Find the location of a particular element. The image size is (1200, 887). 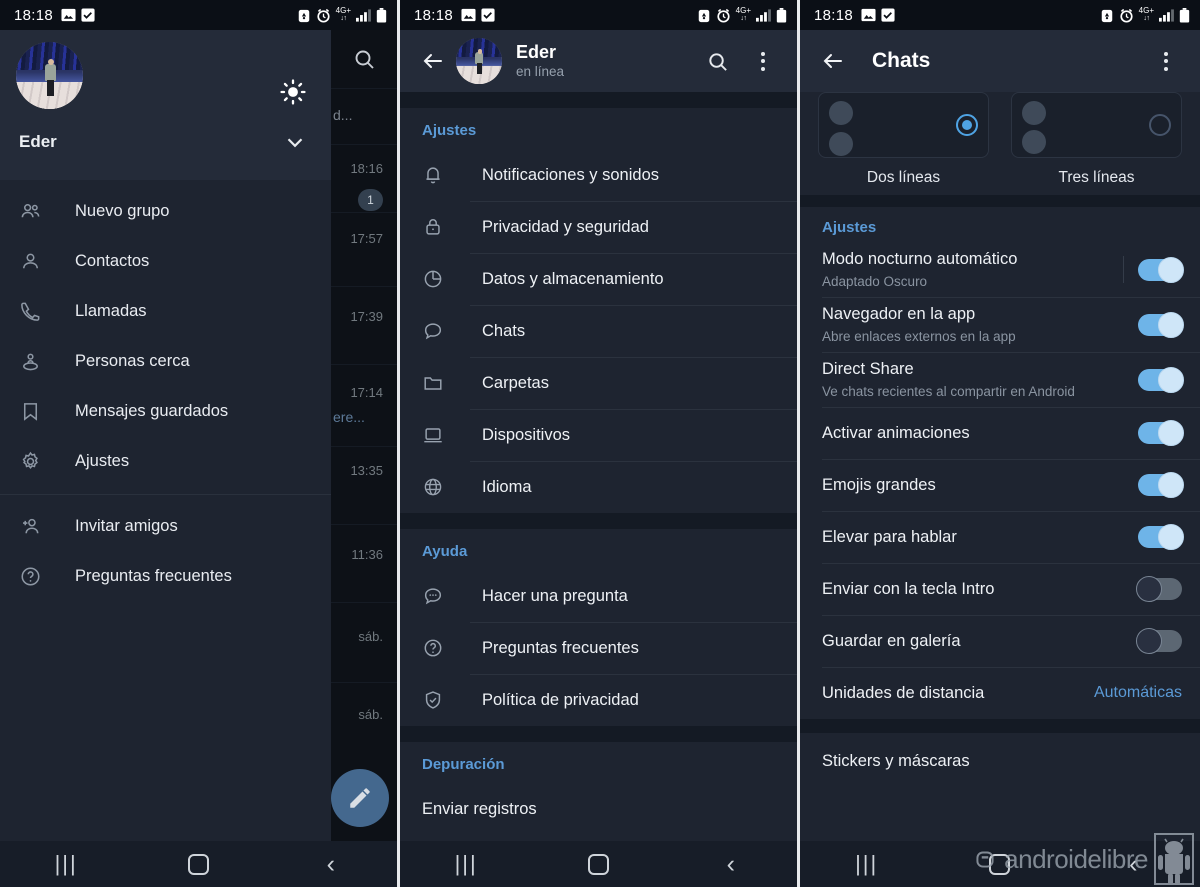

chat-row: 11:36 is located at coordinates (364, 563).